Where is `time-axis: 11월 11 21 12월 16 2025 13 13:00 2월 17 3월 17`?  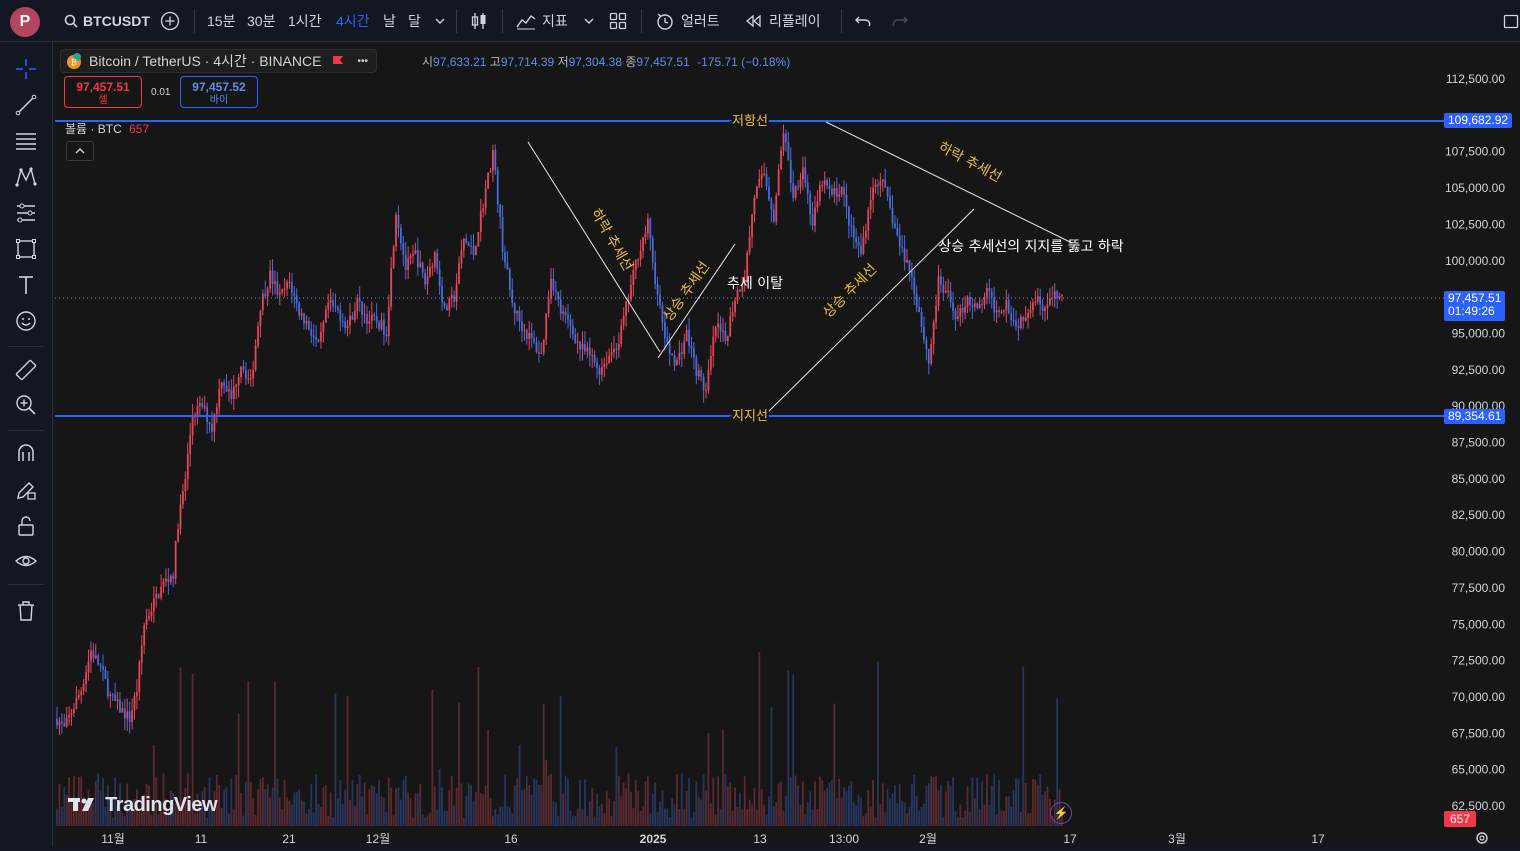 time-axis: 11월 11 21 12월 16 2025 13 13:00 2월 17 3월 17 is located at coordinates (713, 839).